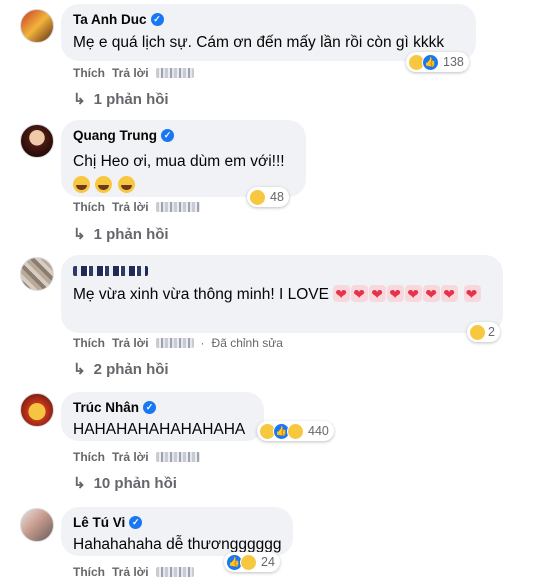  I want to click on comment-bubble: Lê Tú Vi ✓ Hahahahaha dễ thươngggggg, so click(177, 531).